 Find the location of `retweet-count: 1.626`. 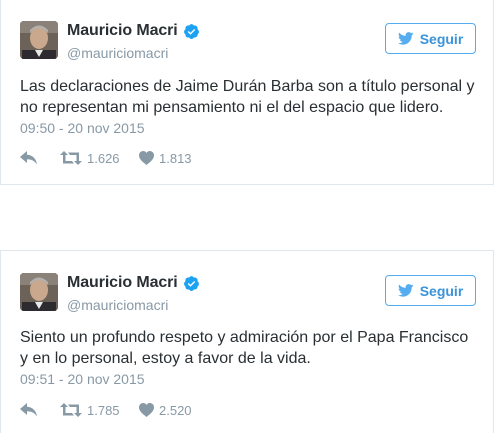

retweet-count: 1.626 is located at coordinates (103, 158).